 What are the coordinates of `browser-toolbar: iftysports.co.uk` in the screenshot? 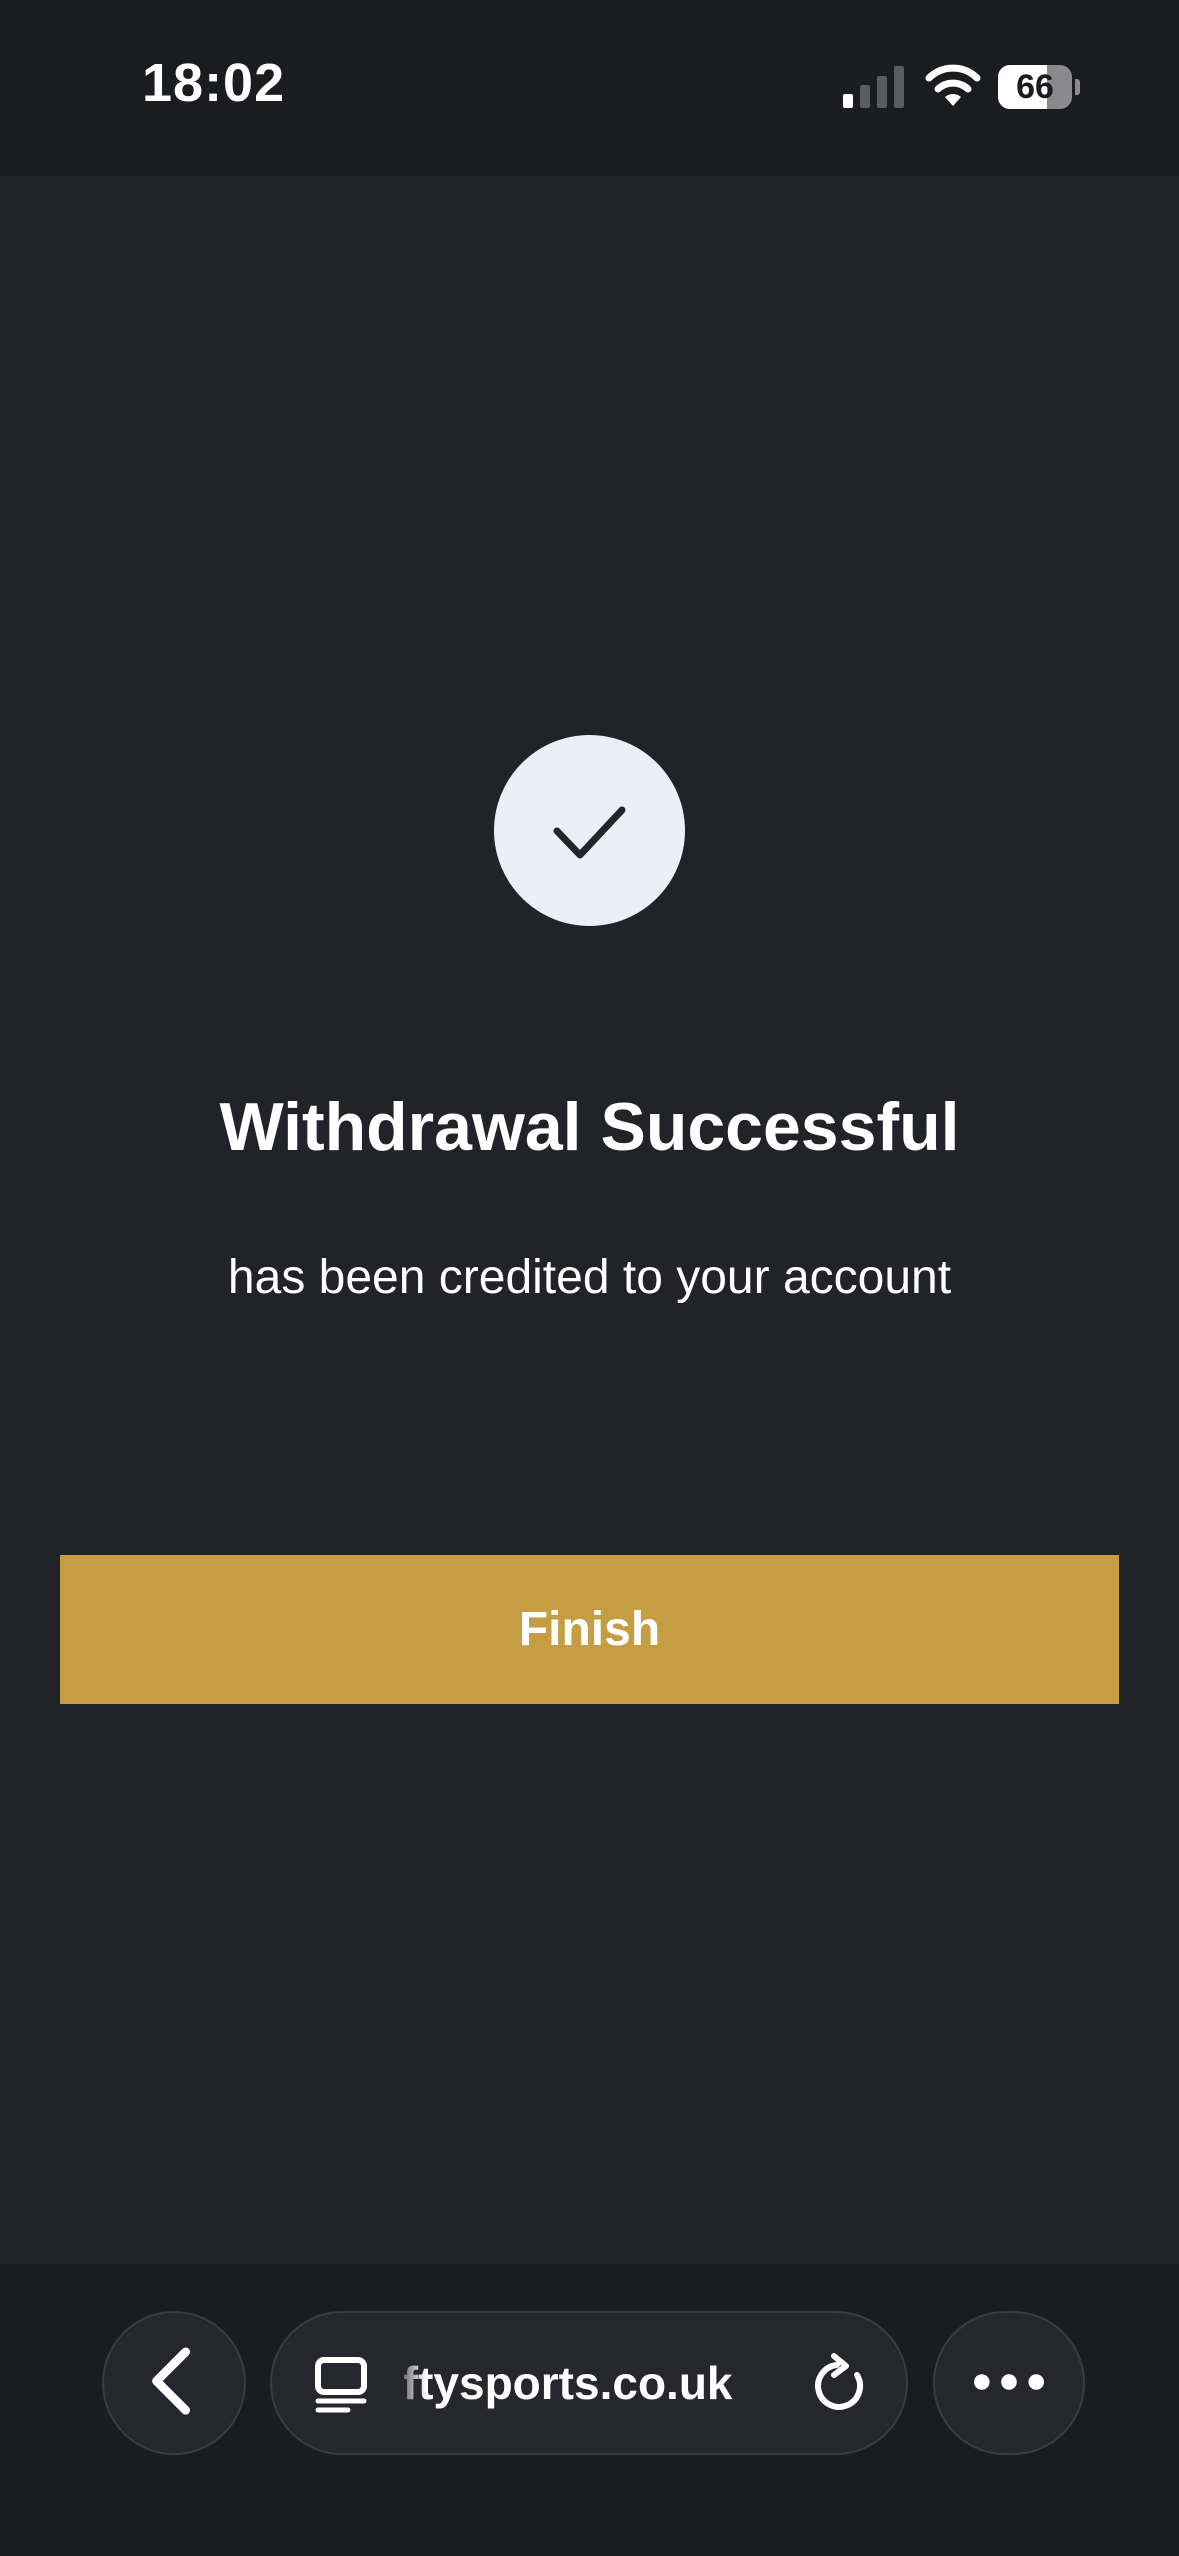 It's located at (589, 2410).